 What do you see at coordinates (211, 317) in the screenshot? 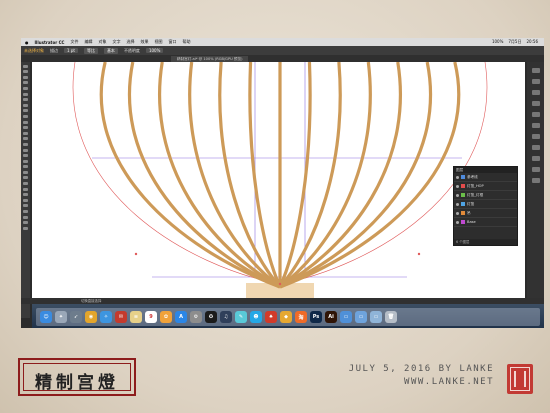
I see `qq-icon: ✪` at bounding box center [211, 317].